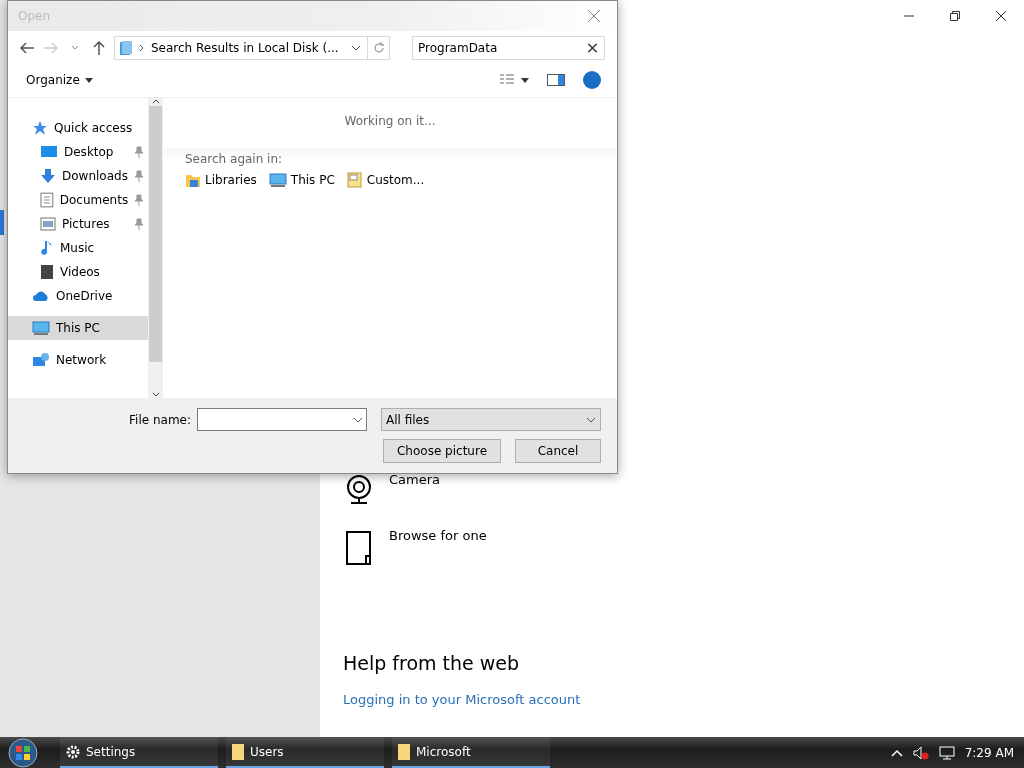 The image size is (1024, 768). Describe the element at coordinates (51, 48) in the screenshot. I see `right-arrow-icon` at that location.